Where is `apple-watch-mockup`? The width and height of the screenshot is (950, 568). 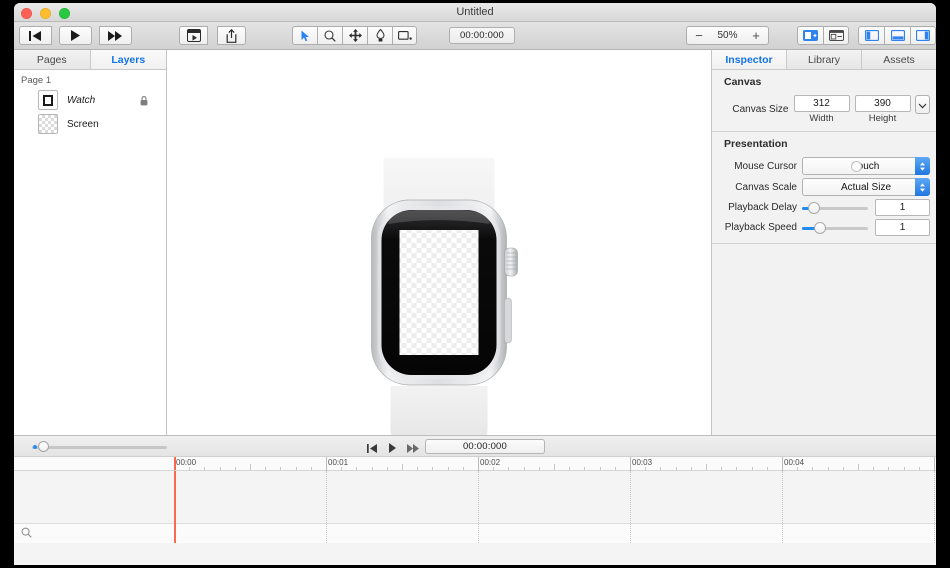 apple-watch-mockup is located at coordinates (439, 313).